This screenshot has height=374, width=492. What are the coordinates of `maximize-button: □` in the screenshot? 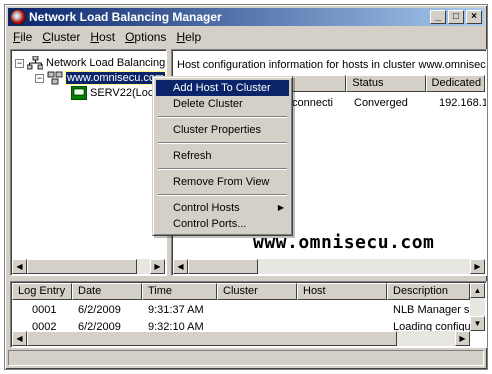 It's located at (456, 17).